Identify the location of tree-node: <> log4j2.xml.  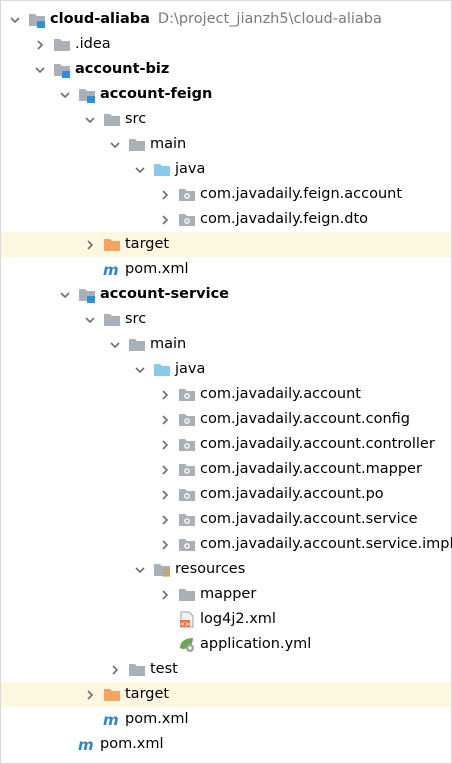
(226, 619).